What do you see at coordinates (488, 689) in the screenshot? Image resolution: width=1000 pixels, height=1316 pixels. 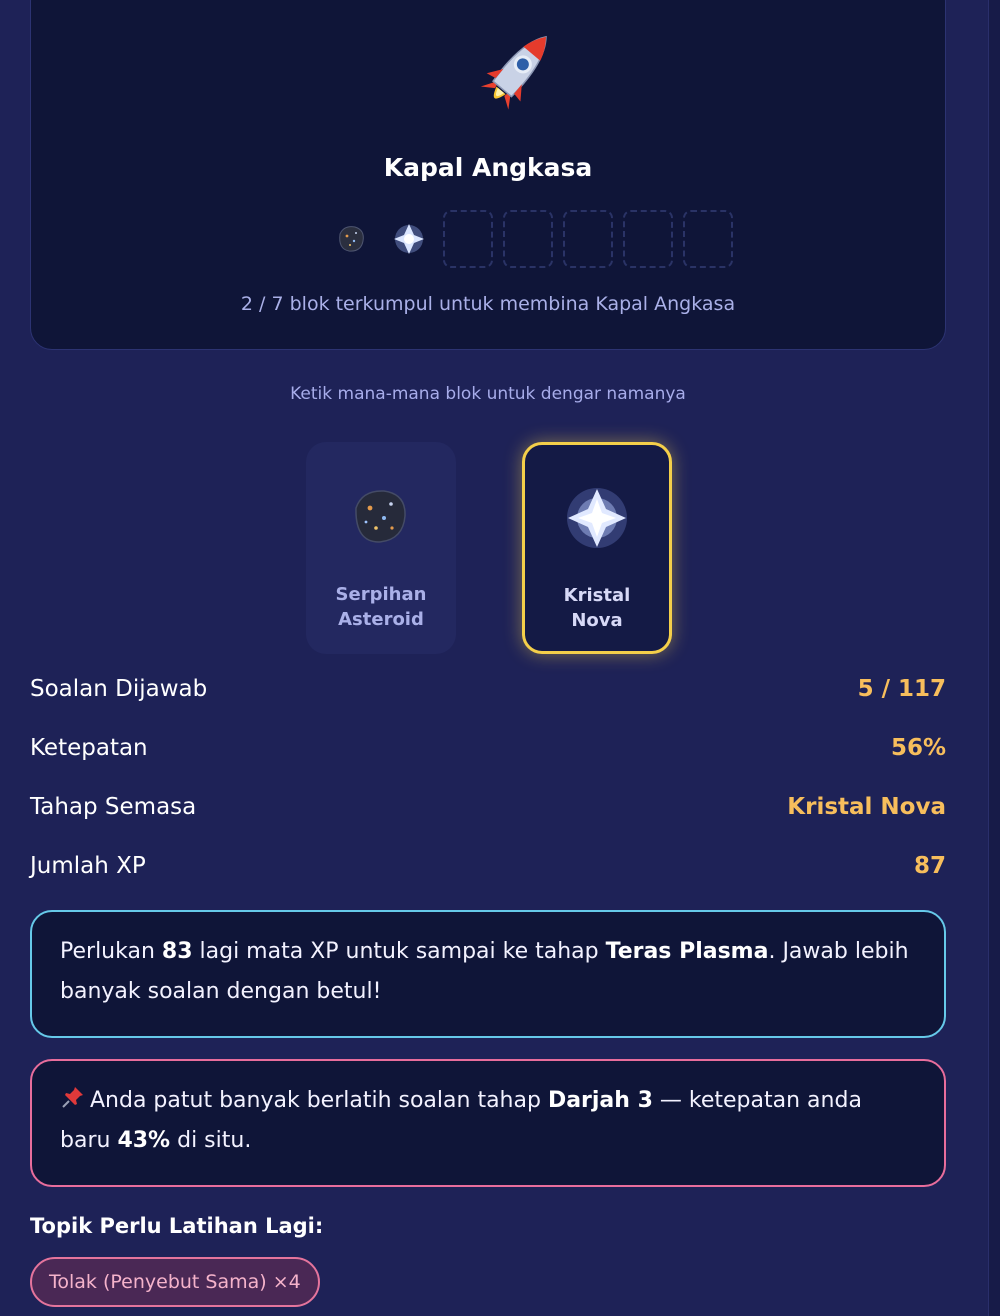 I see `stat-answered: Soalan Dijawab 5 / 117` at bounding box center [488, 689].